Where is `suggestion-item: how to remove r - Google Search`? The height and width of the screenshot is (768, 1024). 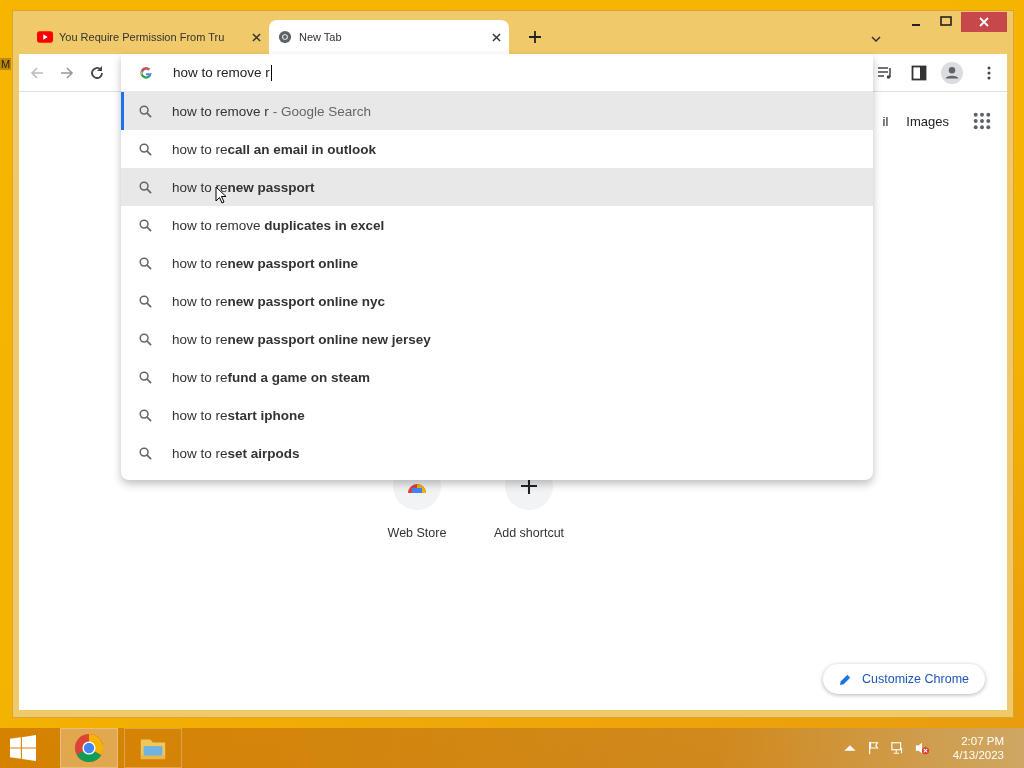
suggestion-item: how to remove r - Google Search is located at coordinates (497, 111).